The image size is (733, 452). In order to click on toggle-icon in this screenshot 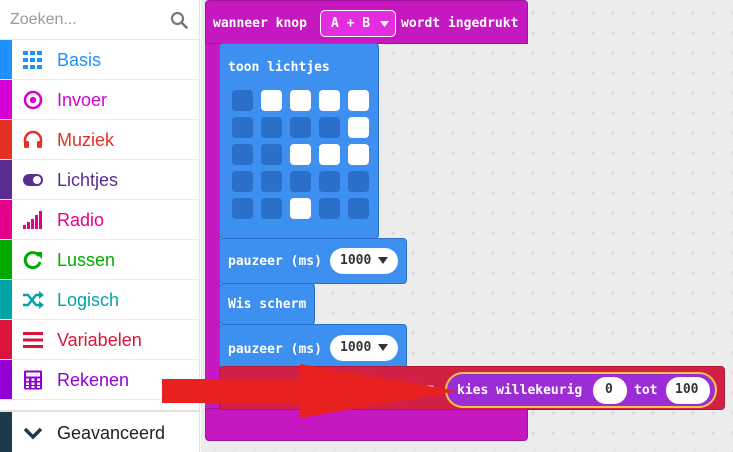, I will do `click(33, 180)`.